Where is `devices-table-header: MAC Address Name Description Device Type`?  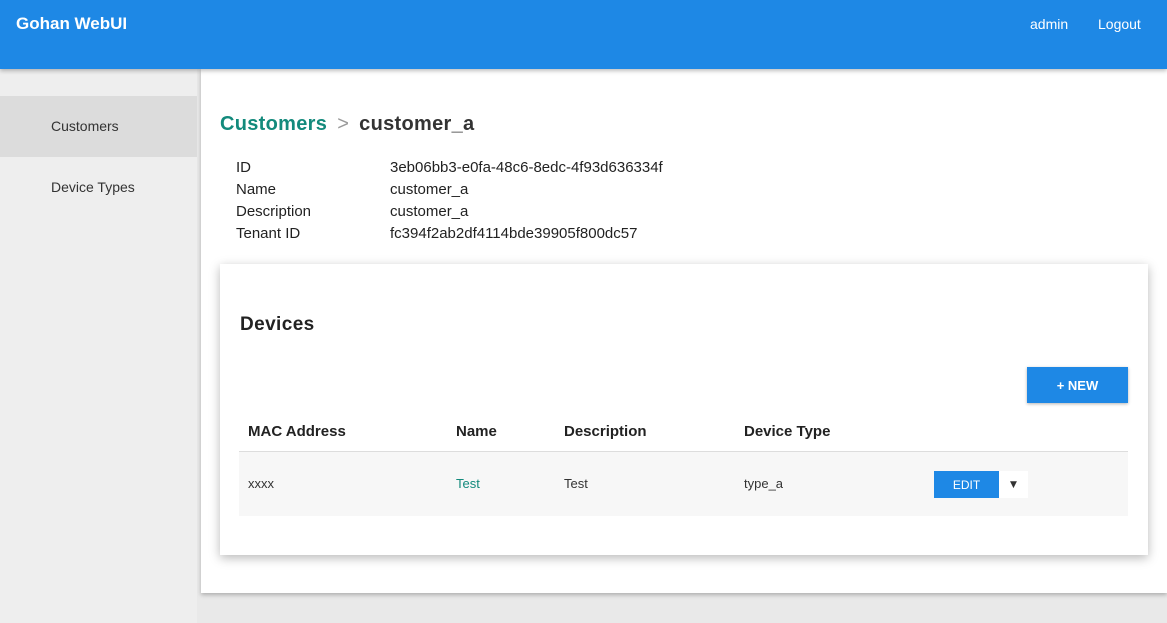 devices-table-header: MAC Address Name Description Device Type is located at coordinates (683, 432).